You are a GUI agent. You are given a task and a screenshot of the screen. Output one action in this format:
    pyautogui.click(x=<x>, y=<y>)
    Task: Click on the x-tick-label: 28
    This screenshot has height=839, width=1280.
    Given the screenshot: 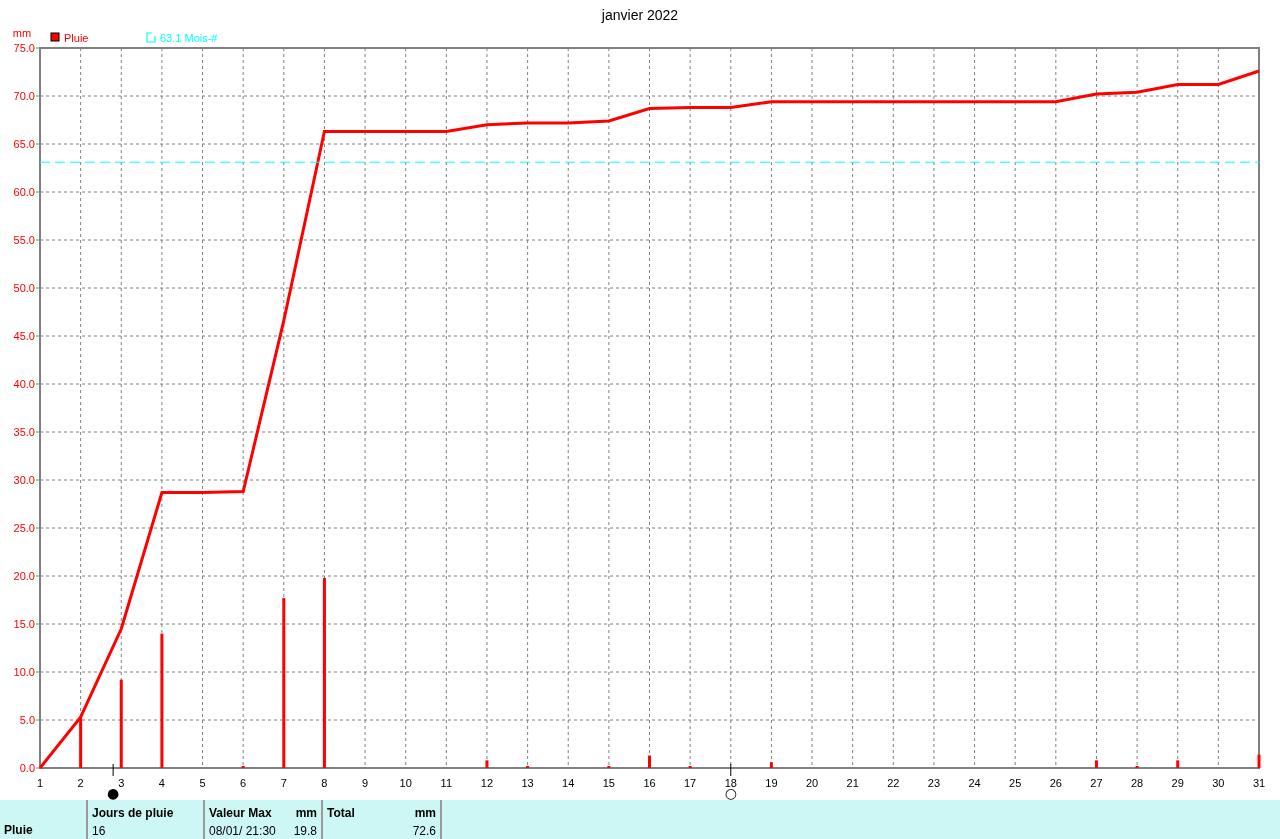 What is the action you would take?
    pyautogui.click(x=1137, y=783)
    